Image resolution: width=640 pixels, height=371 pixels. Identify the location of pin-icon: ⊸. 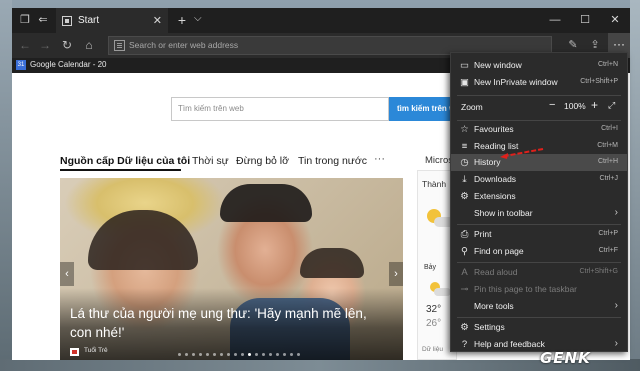
(464, 289).